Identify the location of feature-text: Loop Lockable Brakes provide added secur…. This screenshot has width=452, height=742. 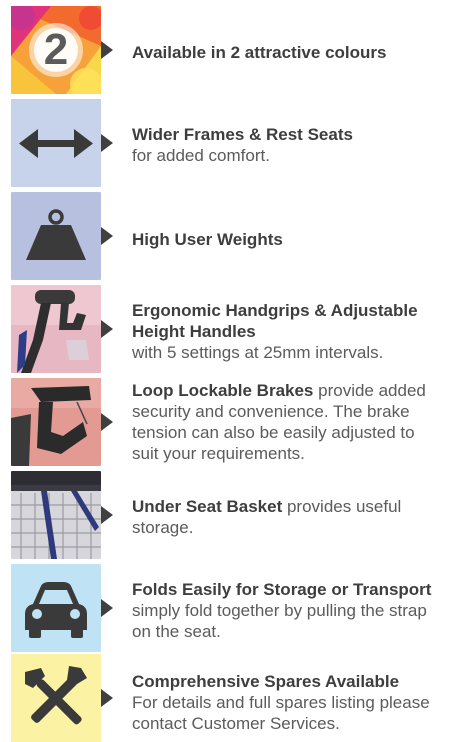
(288, 422).